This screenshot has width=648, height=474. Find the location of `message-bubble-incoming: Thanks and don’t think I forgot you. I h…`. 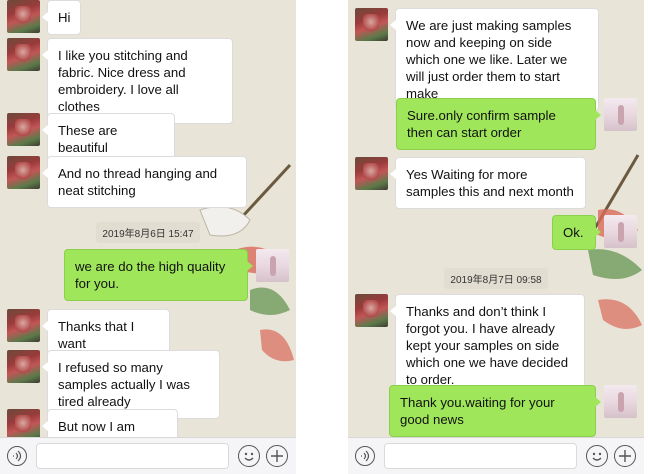

message-bubble-incoming: Thanks and don’t think I forgot you. I h… is located at coordinates (487, 345).